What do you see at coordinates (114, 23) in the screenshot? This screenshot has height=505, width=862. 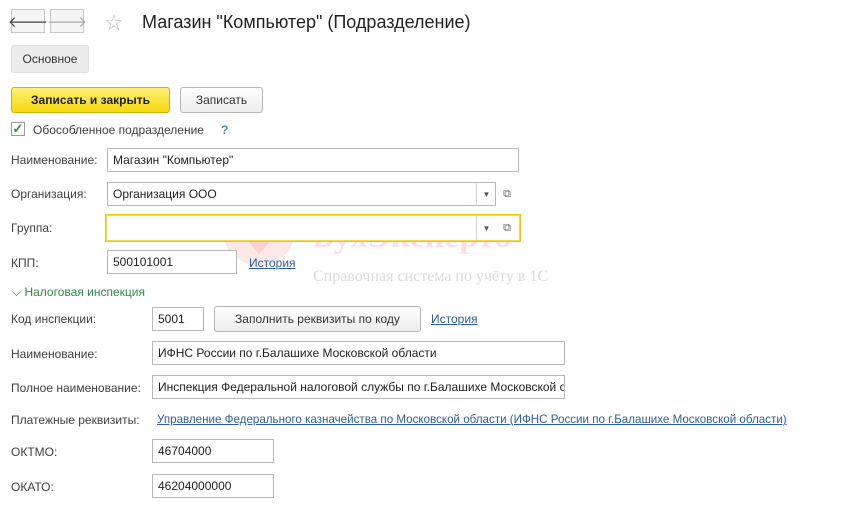 I see `star-icon: ☆` at bounding box center [114, 23].